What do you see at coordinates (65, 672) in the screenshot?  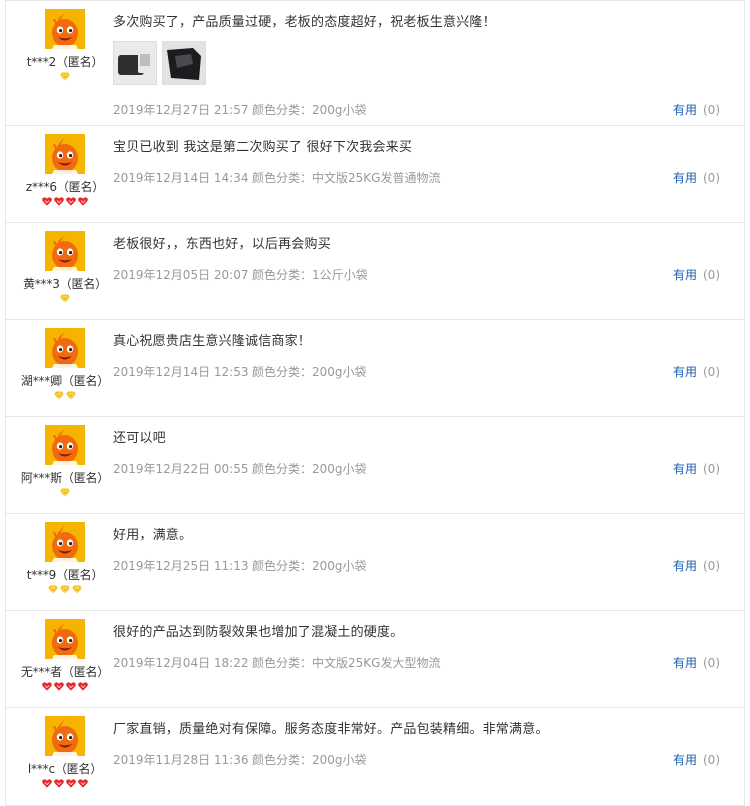 I see `reviewer-name: 无***者（匿名）` at bounding box center [65, 672].